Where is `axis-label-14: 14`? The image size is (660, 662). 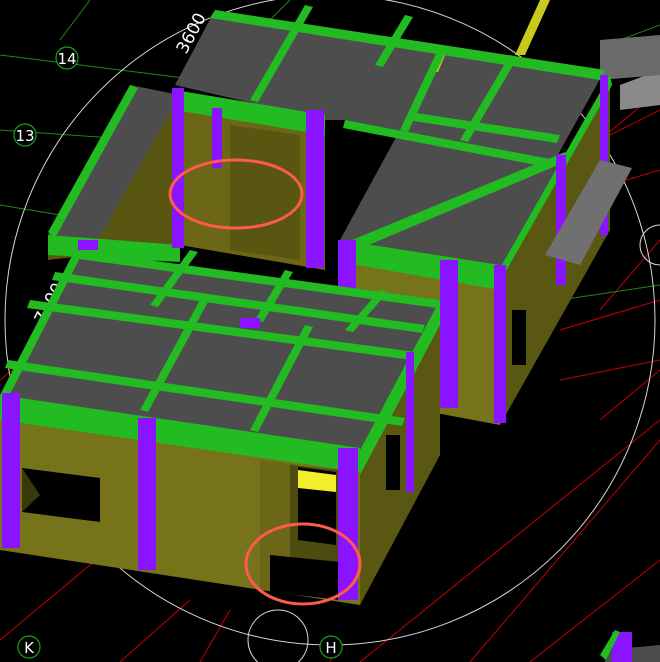 axis-label-14: 14 is located at coordinates (66, 59).